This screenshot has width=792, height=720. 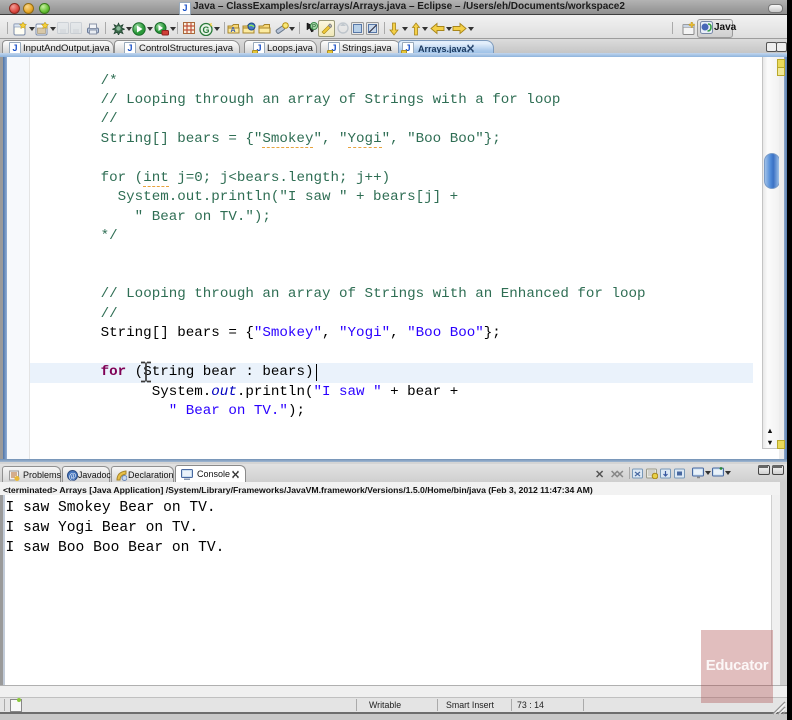 I want to click on svg-text: P, so click(x=314, y=28).